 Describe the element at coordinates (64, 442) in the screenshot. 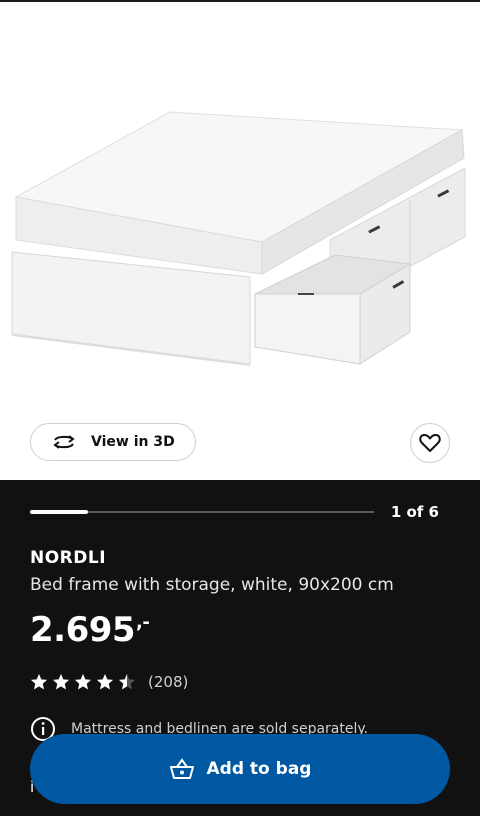

I see `rotate-3d-icon` at that location.